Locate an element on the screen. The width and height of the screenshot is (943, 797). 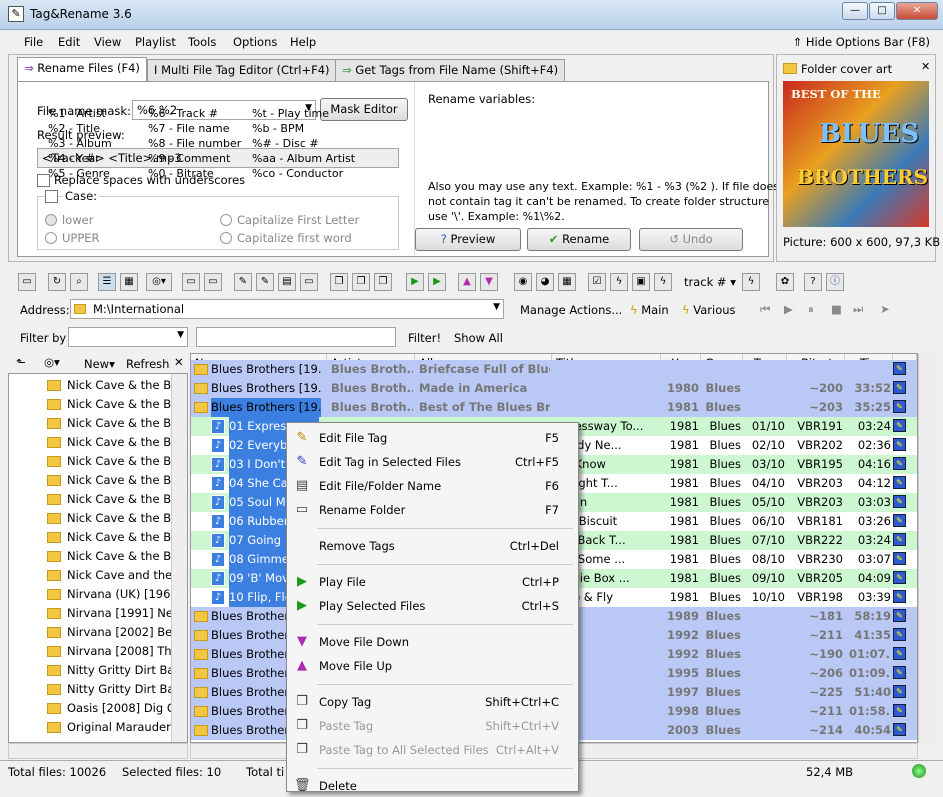
refresh-button: Refresh is located at coordinates (147, 364).